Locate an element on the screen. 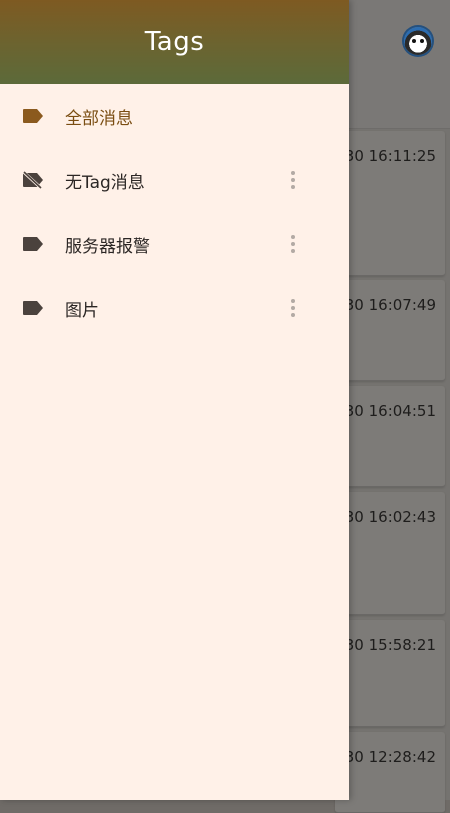 Image resolution: width=450 pixels, height=813 pixels. tag-item-label: 全部消息 is located at coordinates (99, 118).